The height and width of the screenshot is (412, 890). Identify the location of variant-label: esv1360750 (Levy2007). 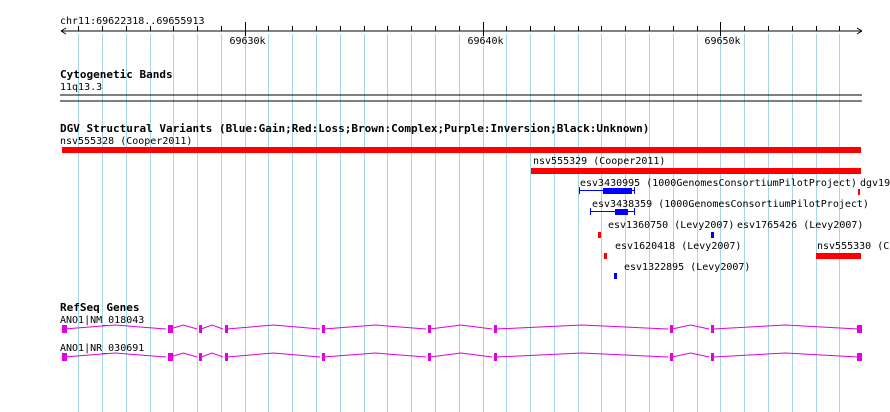
(671, 225).